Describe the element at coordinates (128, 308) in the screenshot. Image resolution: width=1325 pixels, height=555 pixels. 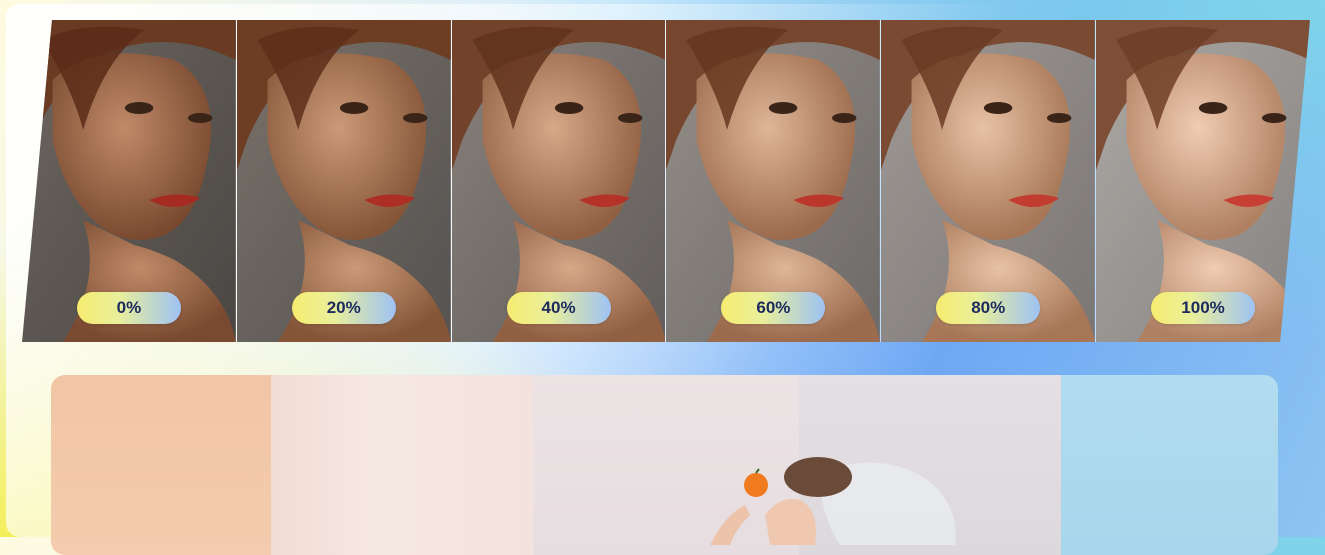
I see `level-badge-0: 0%` at that location.